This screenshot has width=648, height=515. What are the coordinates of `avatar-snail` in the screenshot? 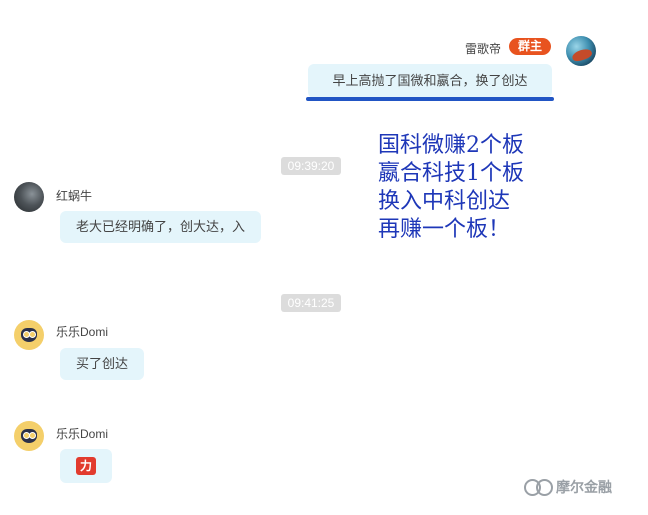 It's located at (29, 197).